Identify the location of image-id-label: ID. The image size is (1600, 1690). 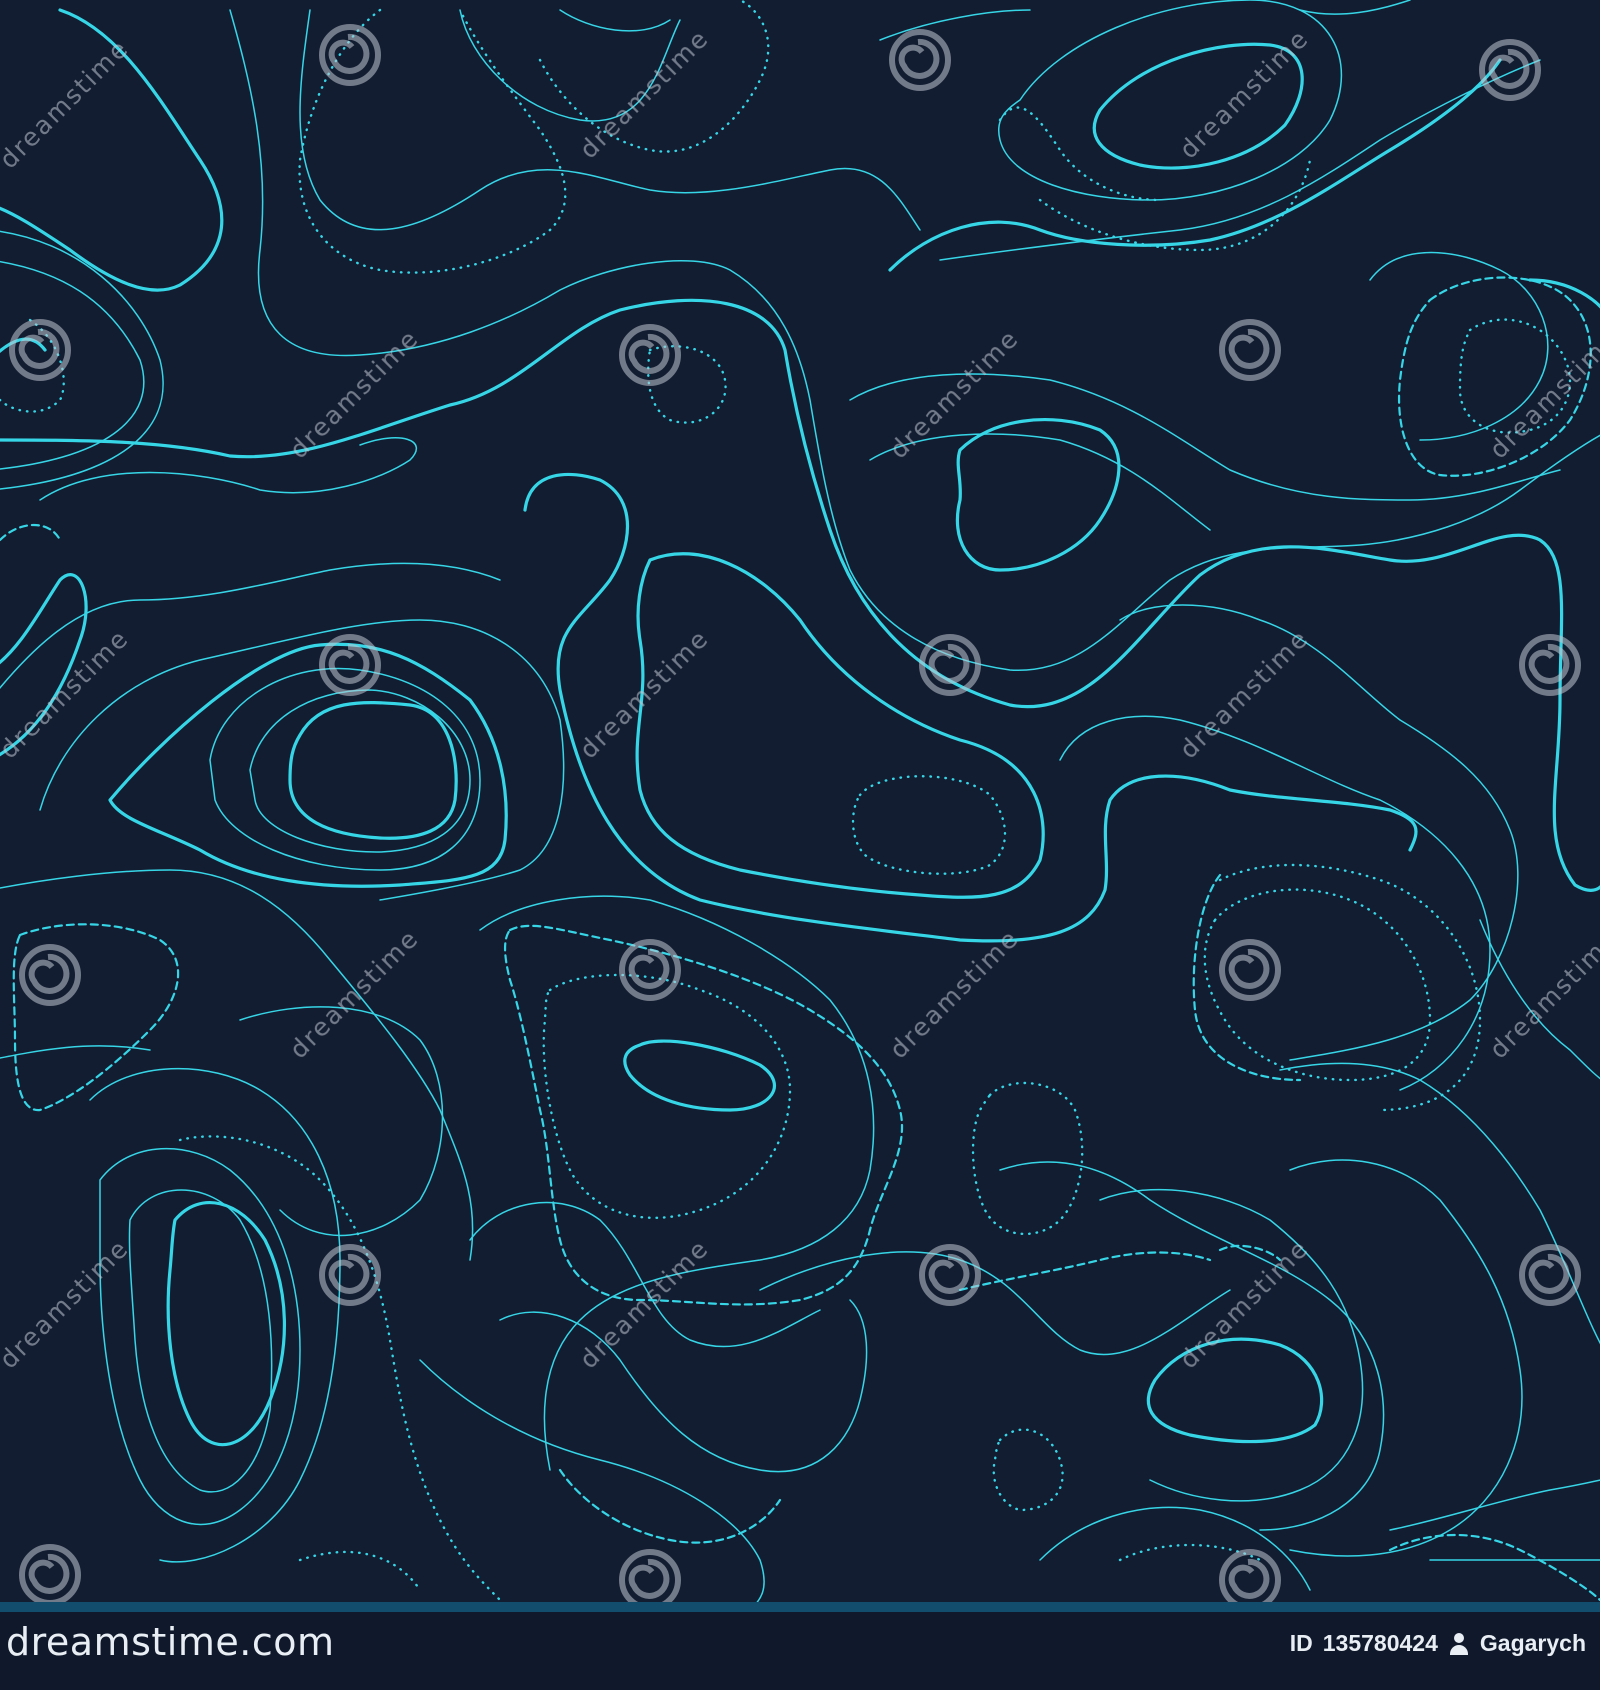
(1301, 1643).